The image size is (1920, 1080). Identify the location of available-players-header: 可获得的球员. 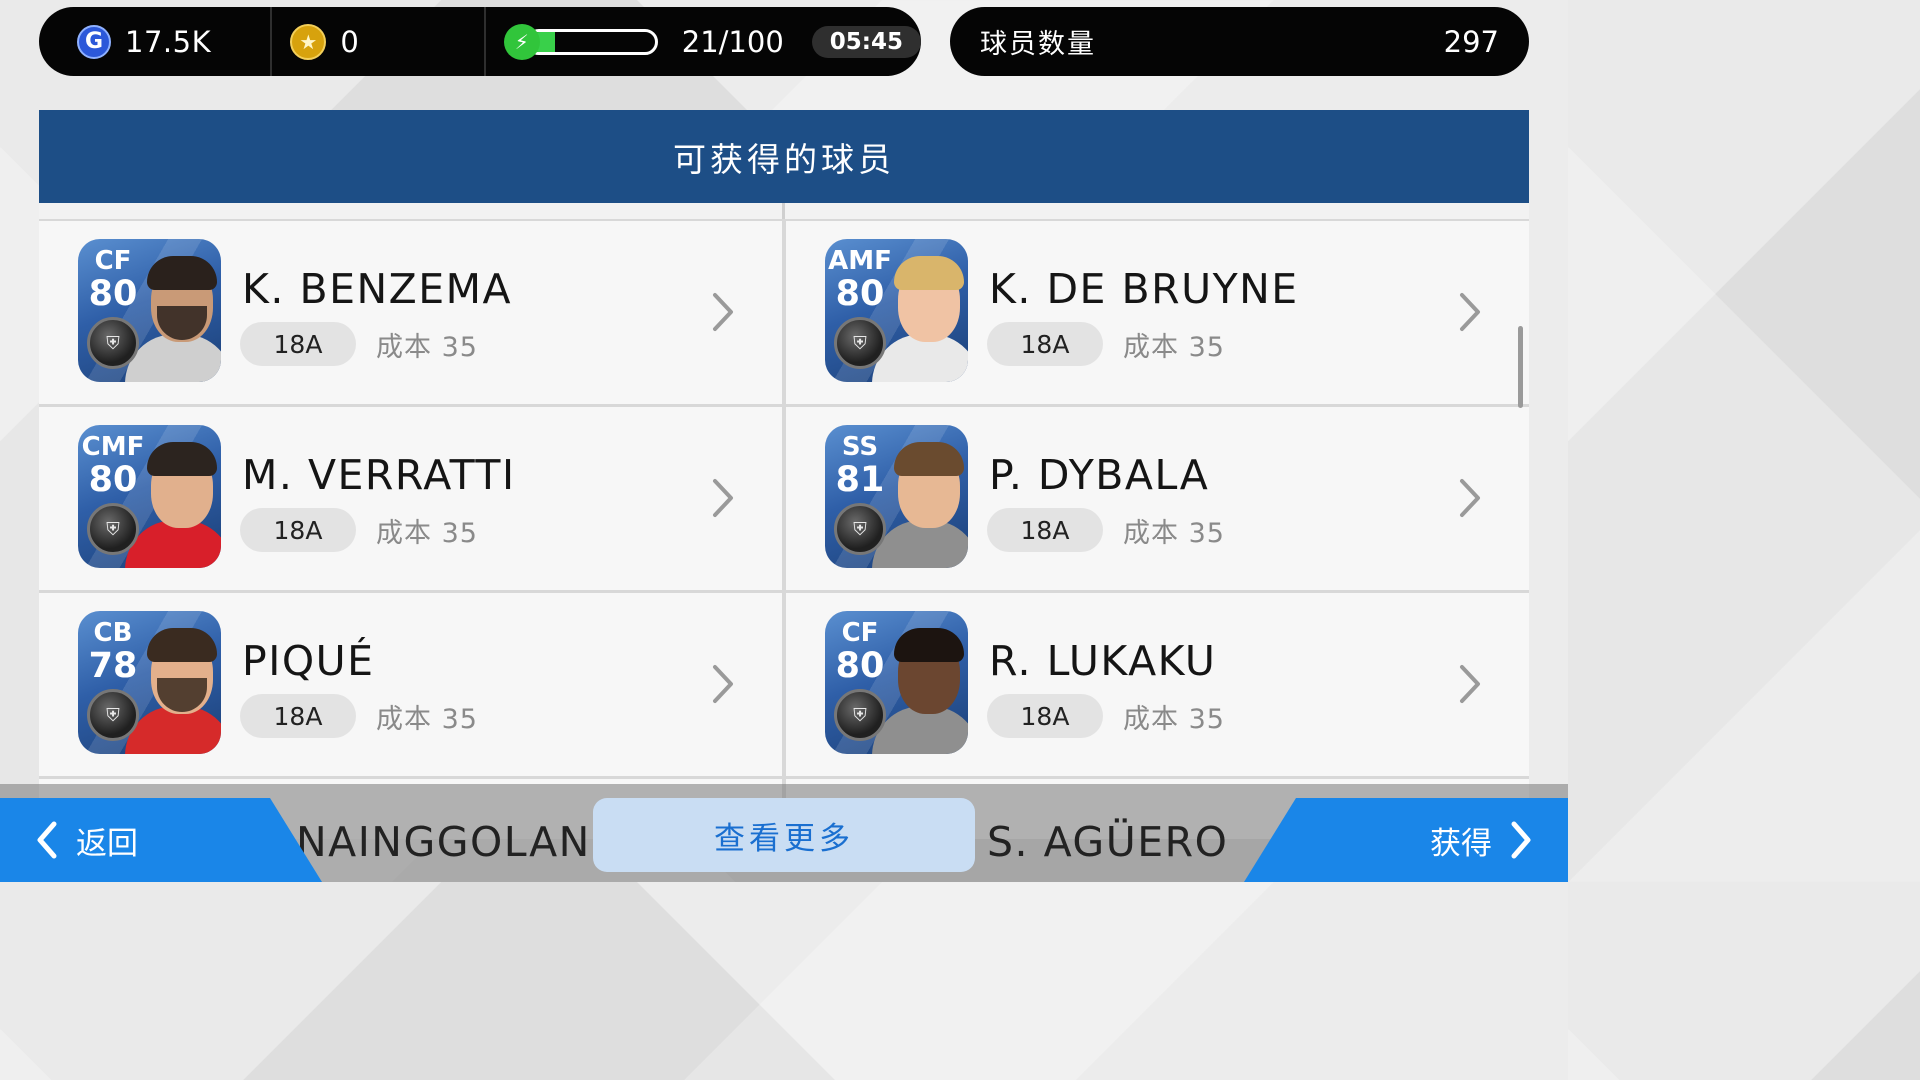
(784, 156).